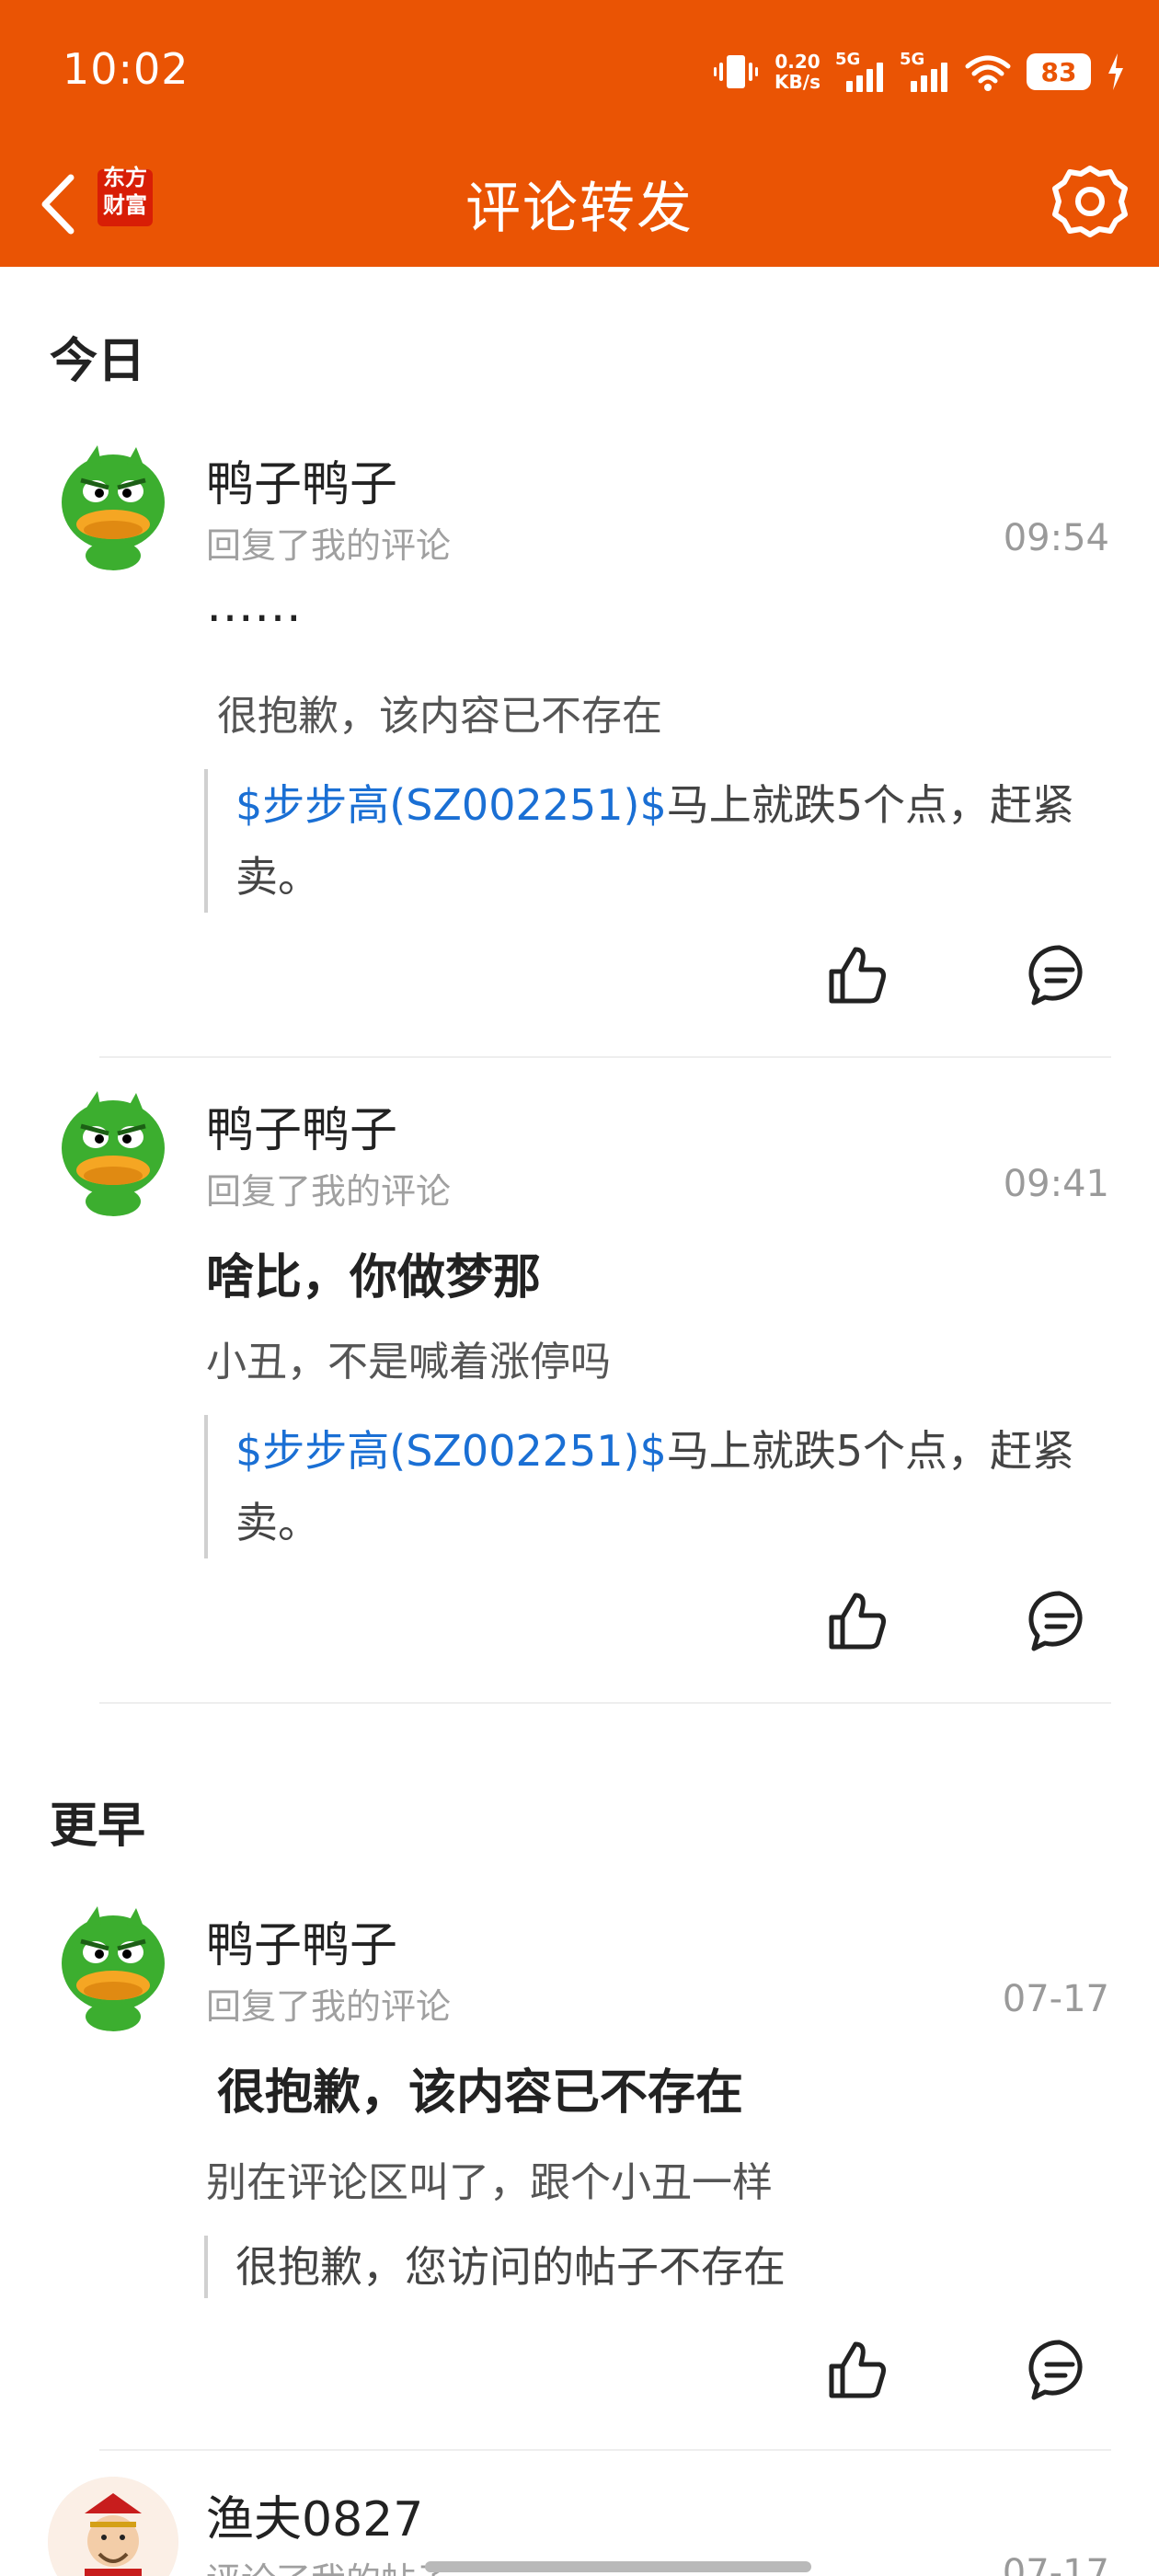 This screenshot has height=2576, width=1159. Describe the element at coordinates (374, 1277) in the screenshot. I see `reply-text: 啥比，你做梦那` at that location.